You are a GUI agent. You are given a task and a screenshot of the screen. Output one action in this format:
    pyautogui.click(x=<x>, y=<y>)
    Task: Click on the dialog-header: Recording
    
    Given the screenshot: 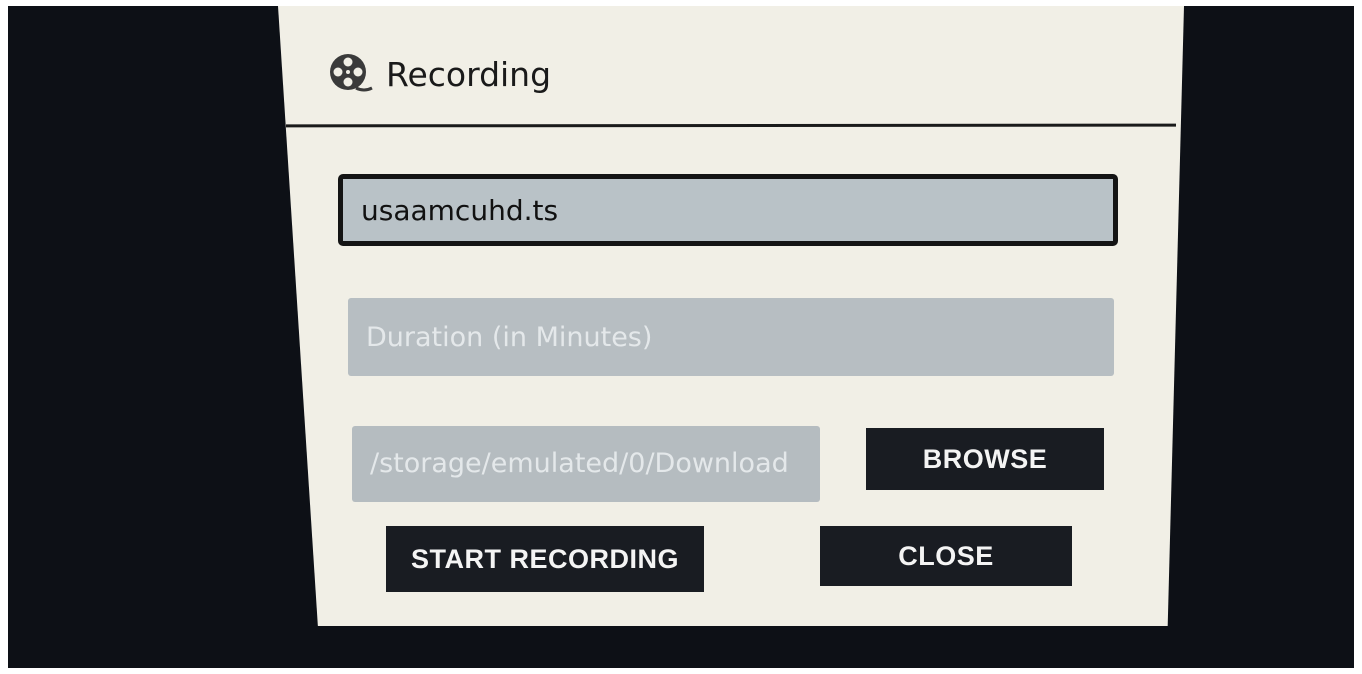 What is the action you would take?
    pyautogui.click(x=438, y=74)
    